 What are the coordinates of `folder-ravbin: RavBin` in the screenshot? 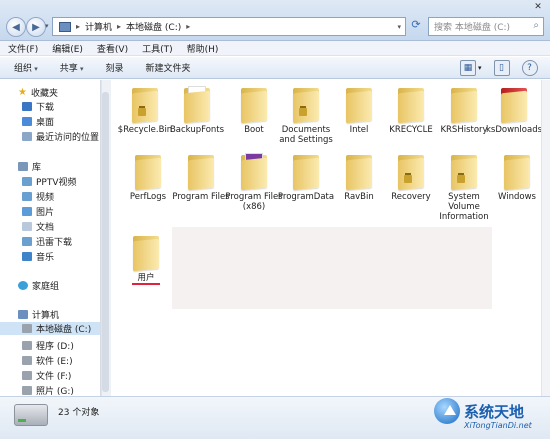 It's located at (359, 177).